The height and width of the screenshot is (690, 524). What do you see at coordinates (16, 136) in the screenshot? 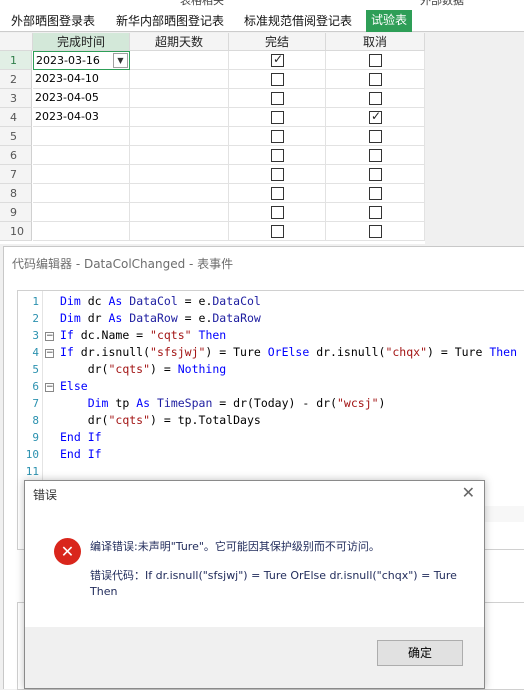
I see `row-number: 5` at bounding box center [16, 136].